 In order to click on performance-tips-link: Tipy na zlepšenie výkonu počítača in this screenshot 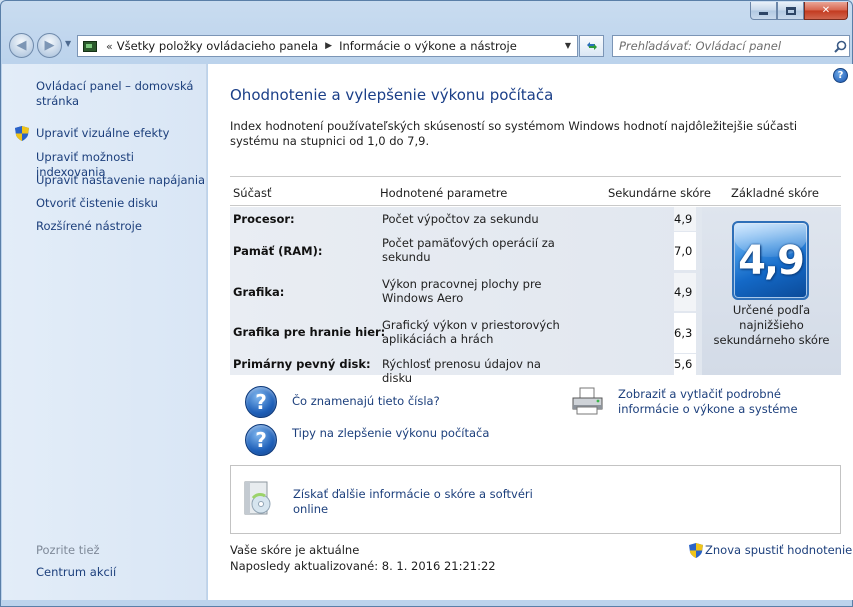, I will do `click(390, 433)`.